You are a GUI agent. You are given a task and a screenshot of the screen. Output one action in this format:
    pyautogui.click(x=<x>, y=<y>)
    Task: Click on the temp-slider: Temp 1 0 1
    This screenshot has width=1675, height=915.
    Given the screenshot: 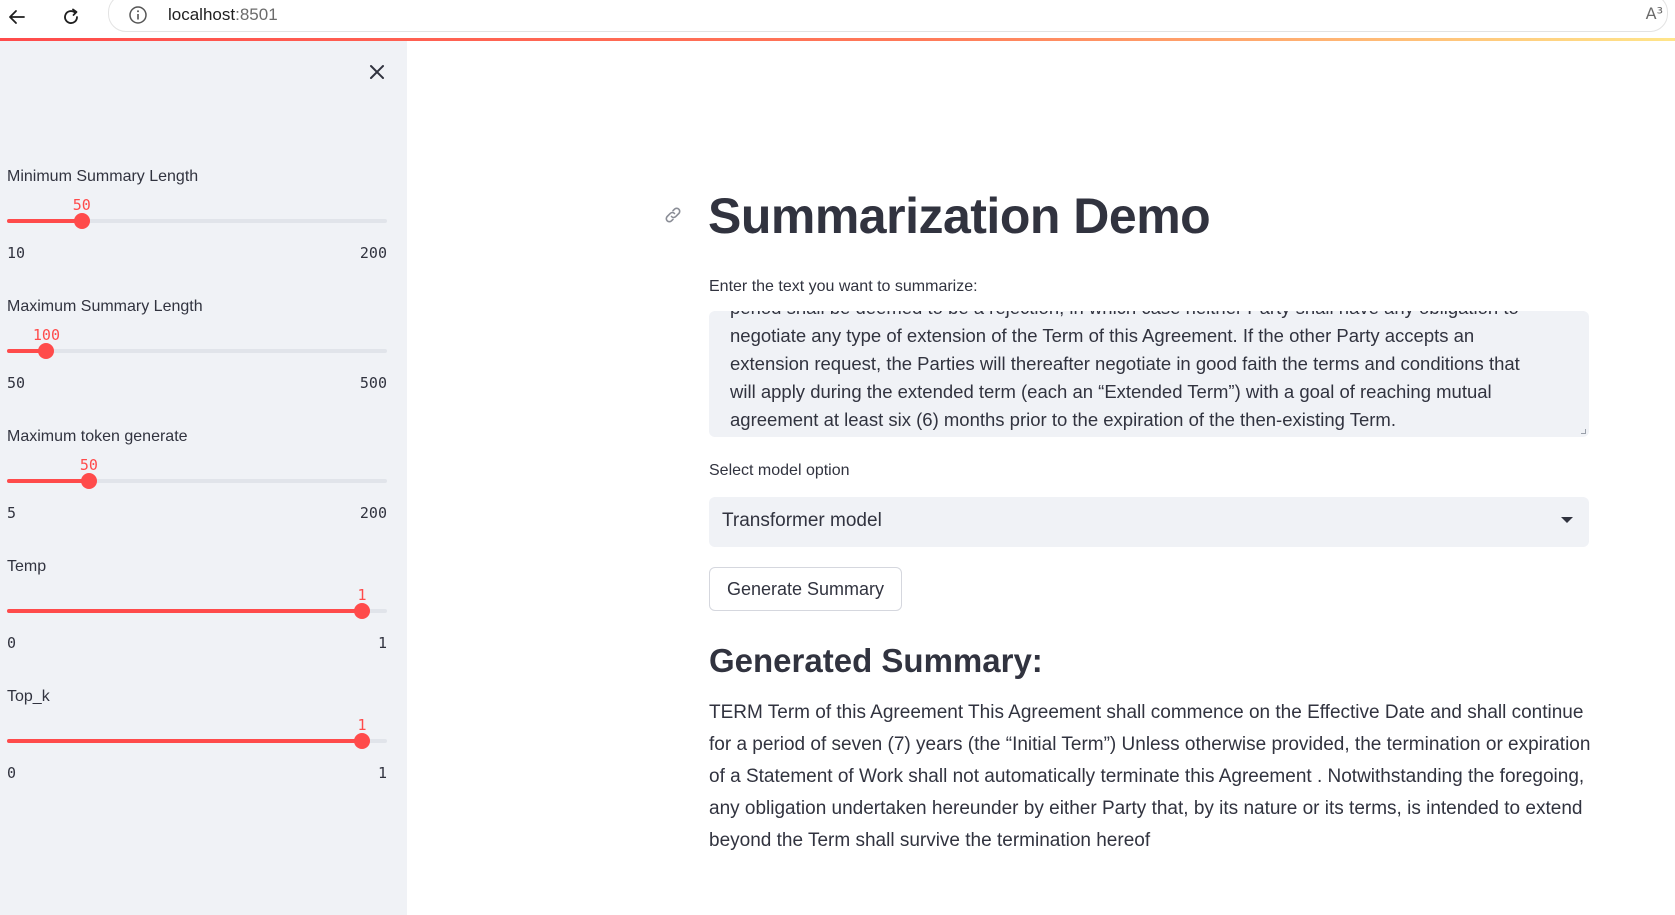 What is the action you would take?
    pyautogui.click(x=197, y=613)
    